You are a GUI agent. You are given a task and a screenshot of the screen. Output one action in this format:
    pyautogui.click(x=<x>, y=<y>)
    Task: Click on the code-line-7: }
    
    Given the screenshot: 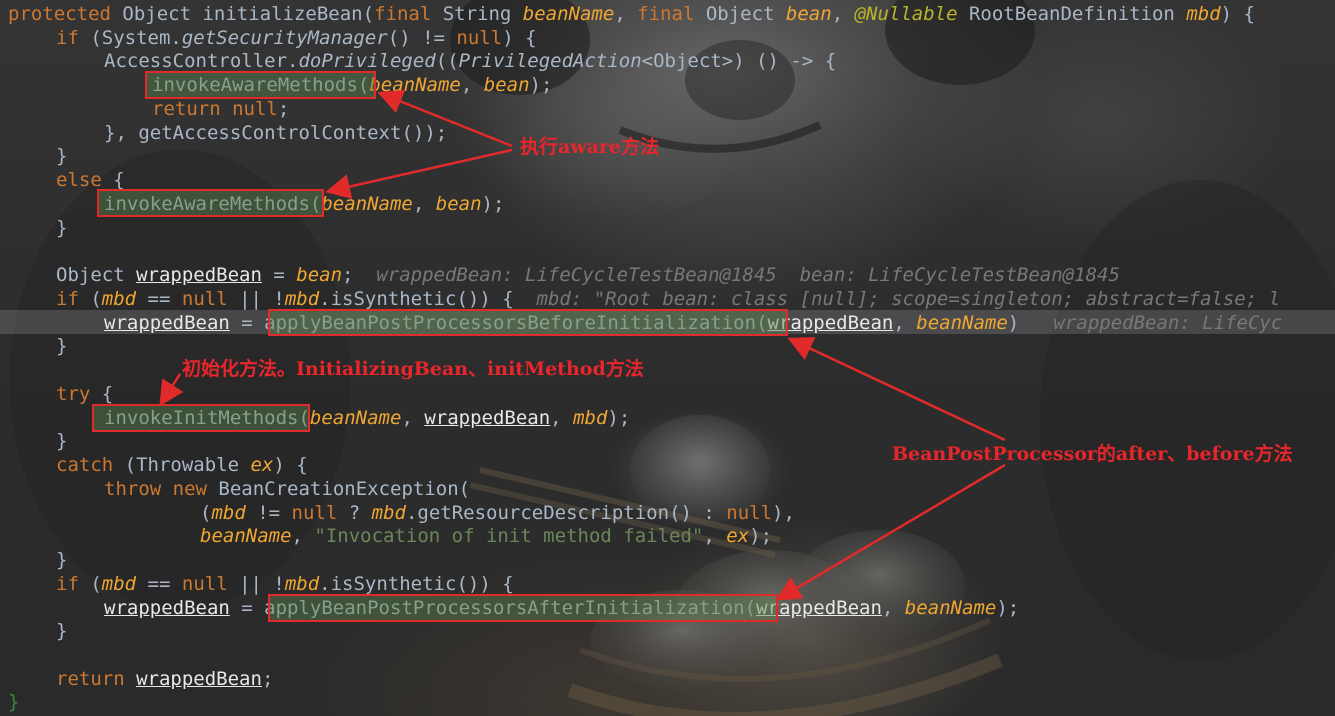 What is the action you would take?
    pyautogui.click(x=61, y=156)
    